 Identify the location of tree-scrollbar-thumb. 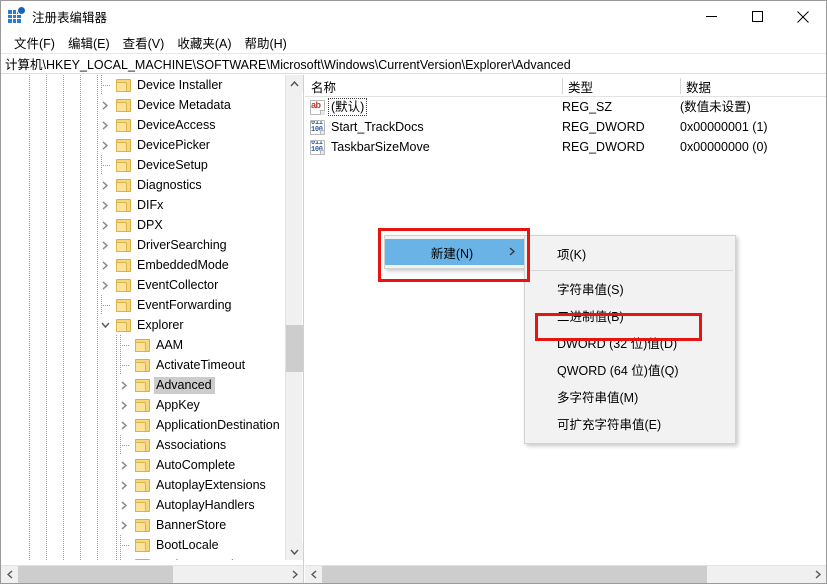
(294, 348).